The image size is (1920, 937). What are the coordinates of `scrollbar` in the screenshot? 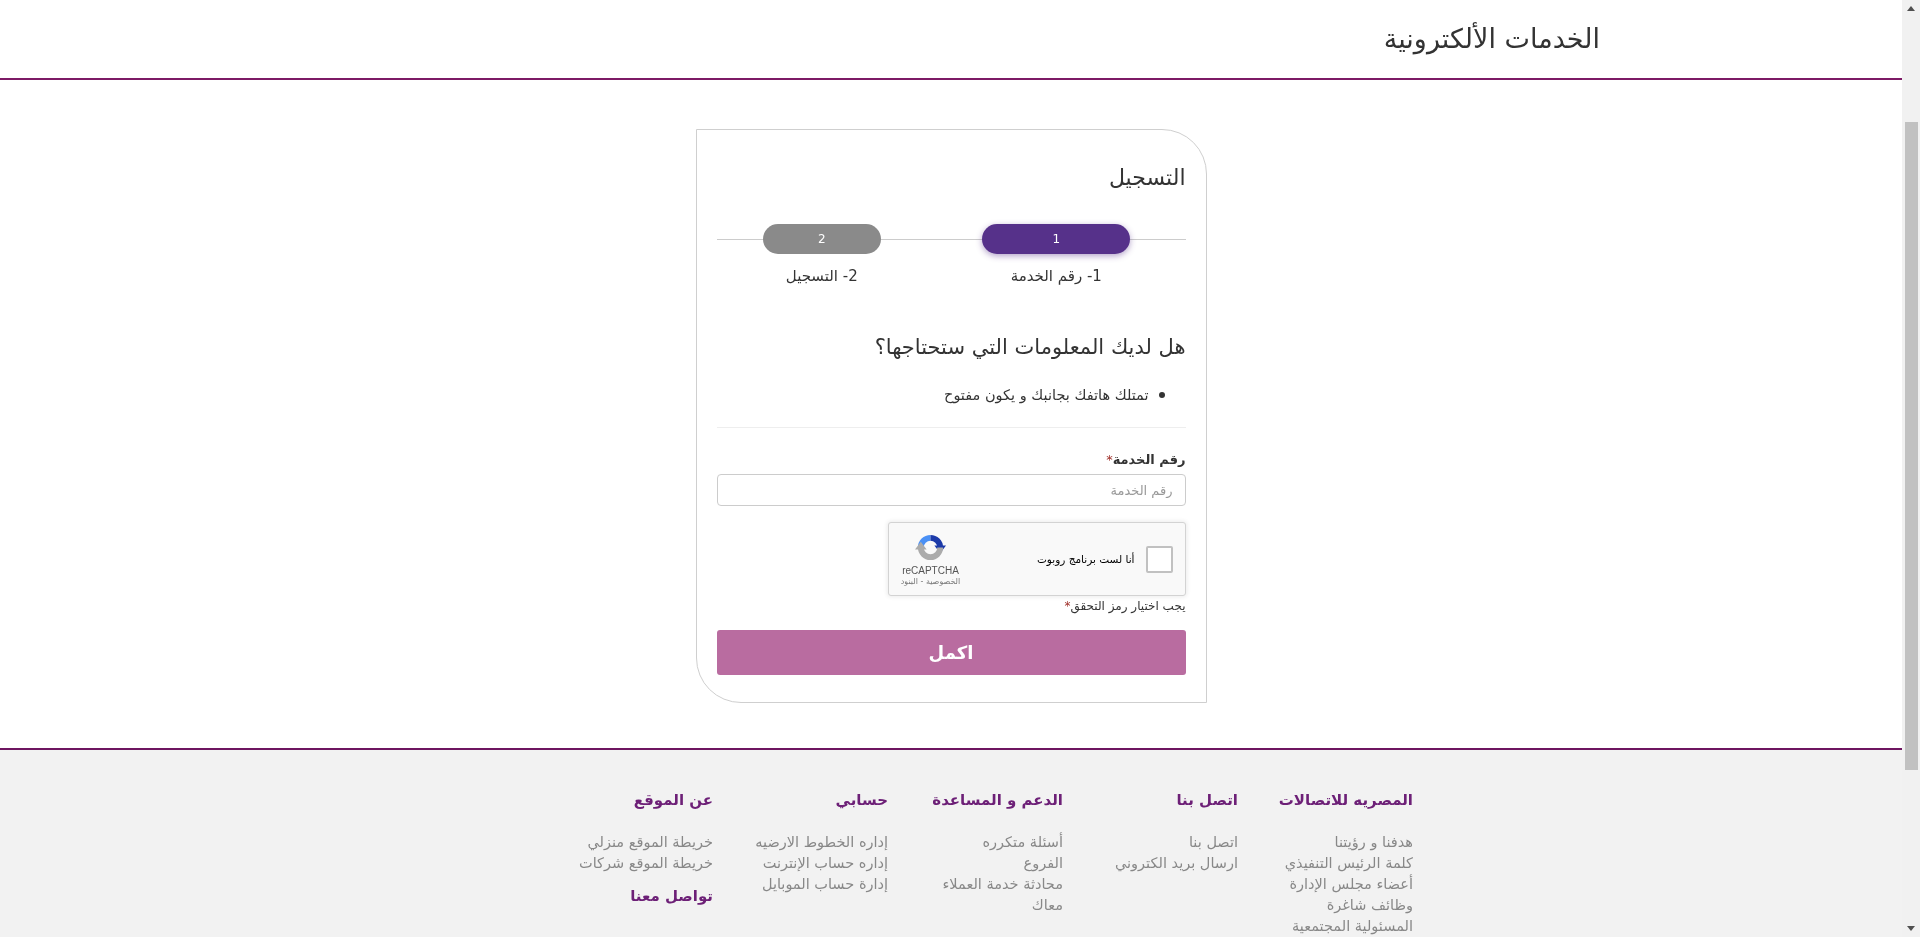 It's located at (1911, 468).